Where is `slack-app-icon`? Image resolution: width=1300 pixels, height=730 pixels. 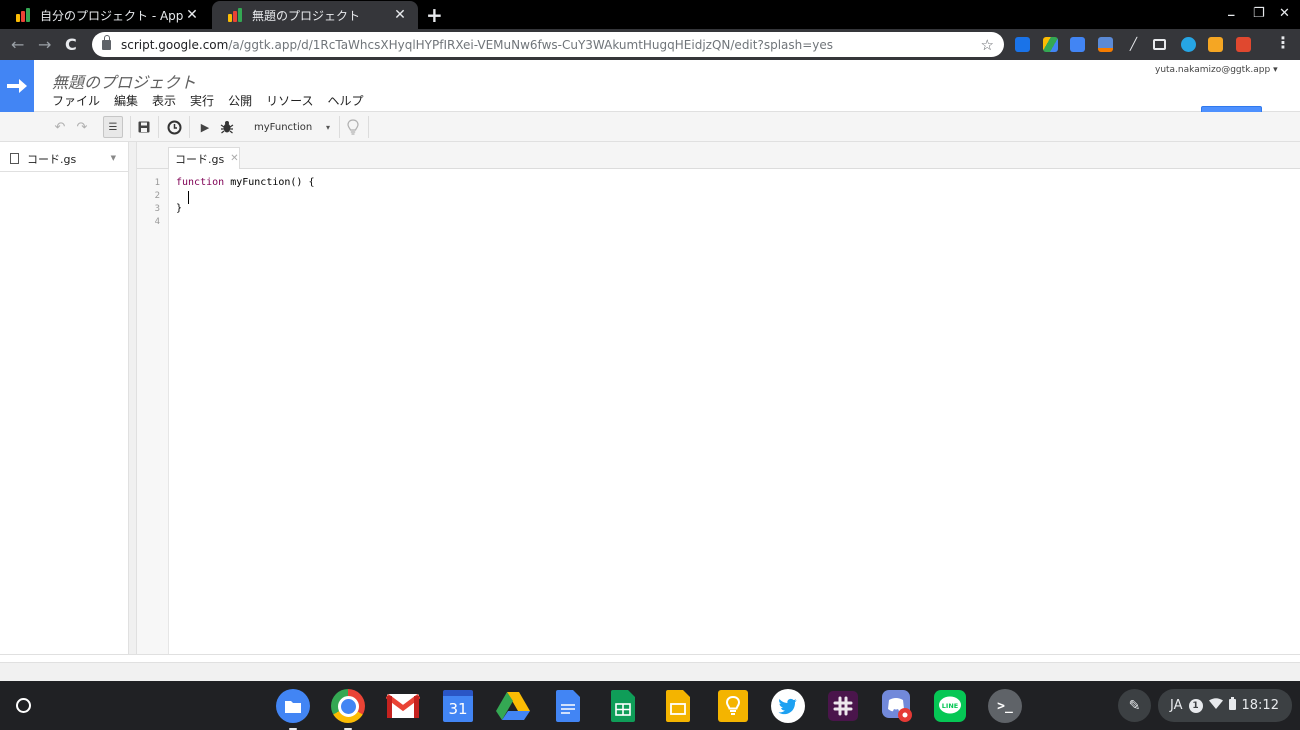
slack-app-icon is located at coordinates (843, 706).